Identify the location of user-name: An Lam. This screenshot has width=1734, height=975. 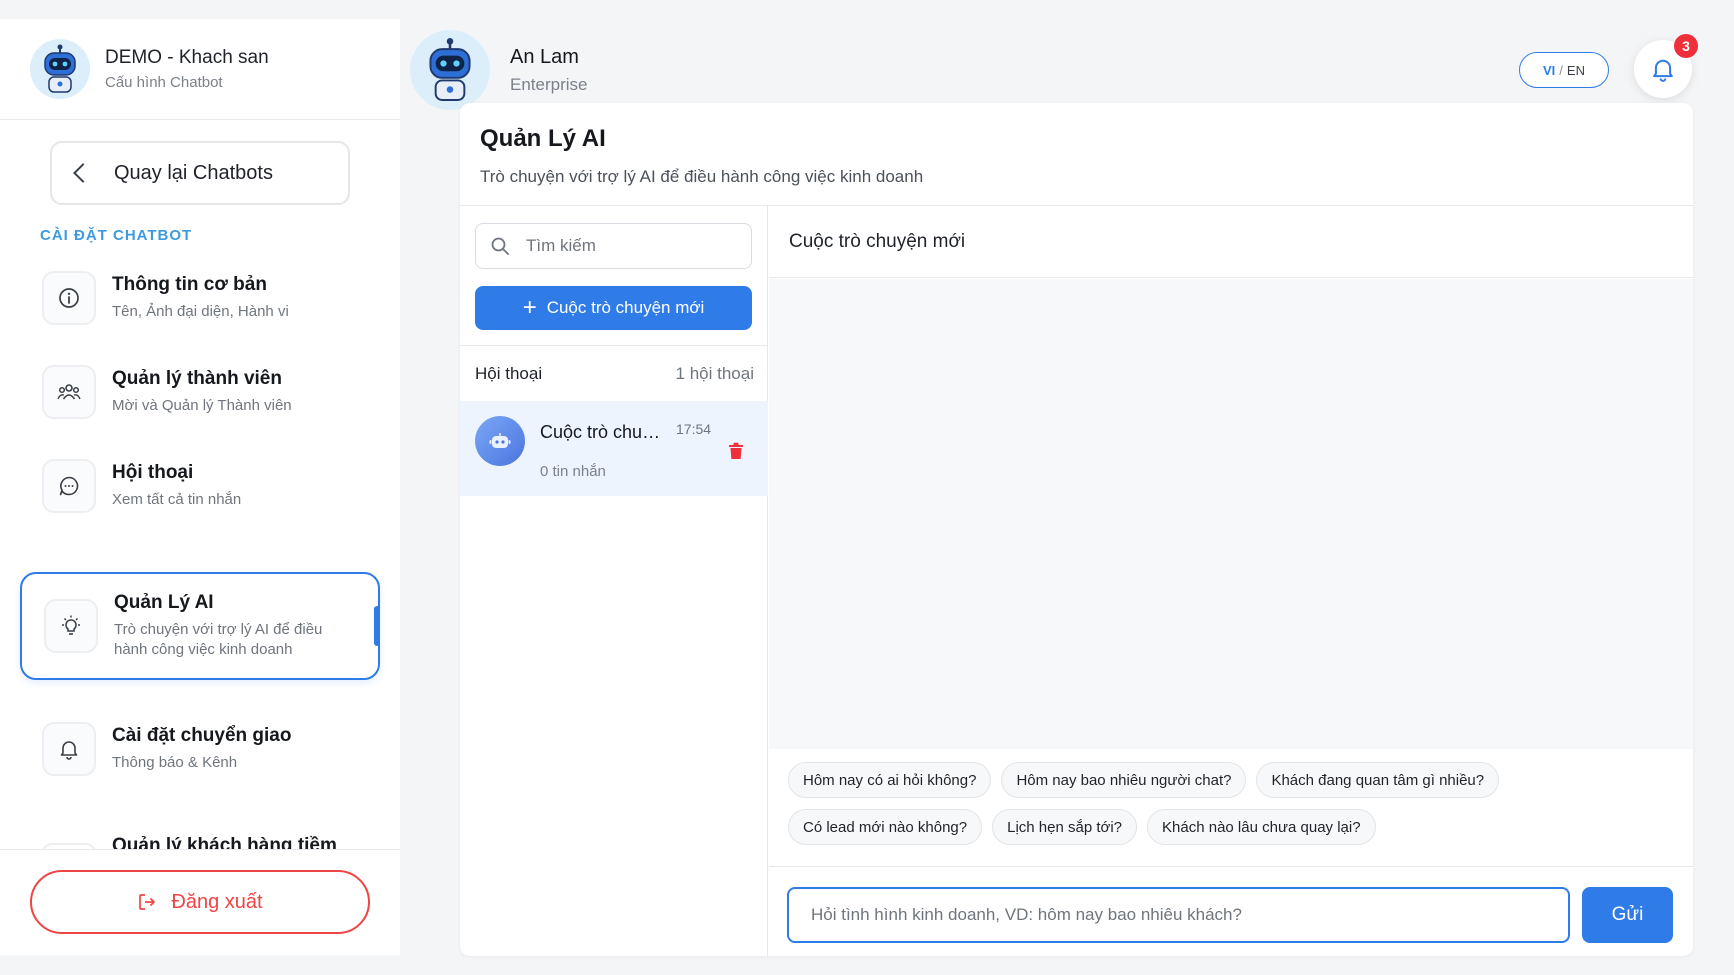
(544, 56).